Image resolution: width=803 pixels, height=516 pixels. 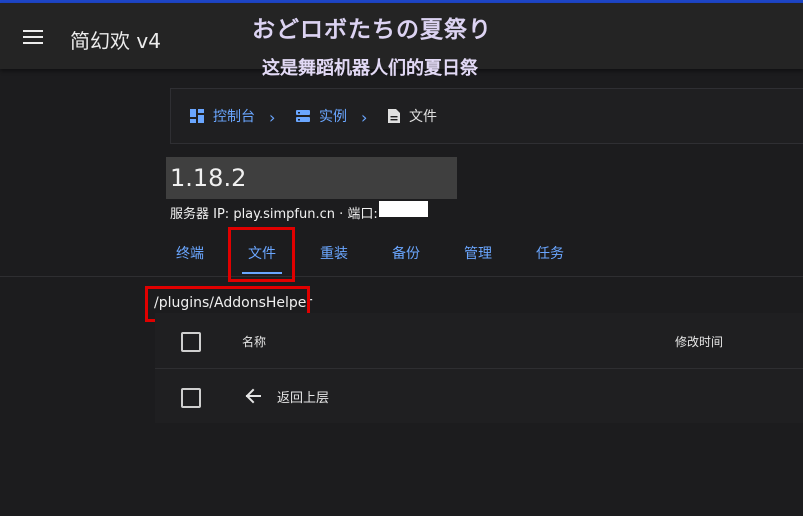 I want to click on breadcrumb-instance-label: 实例, so click(x=333, y=117).